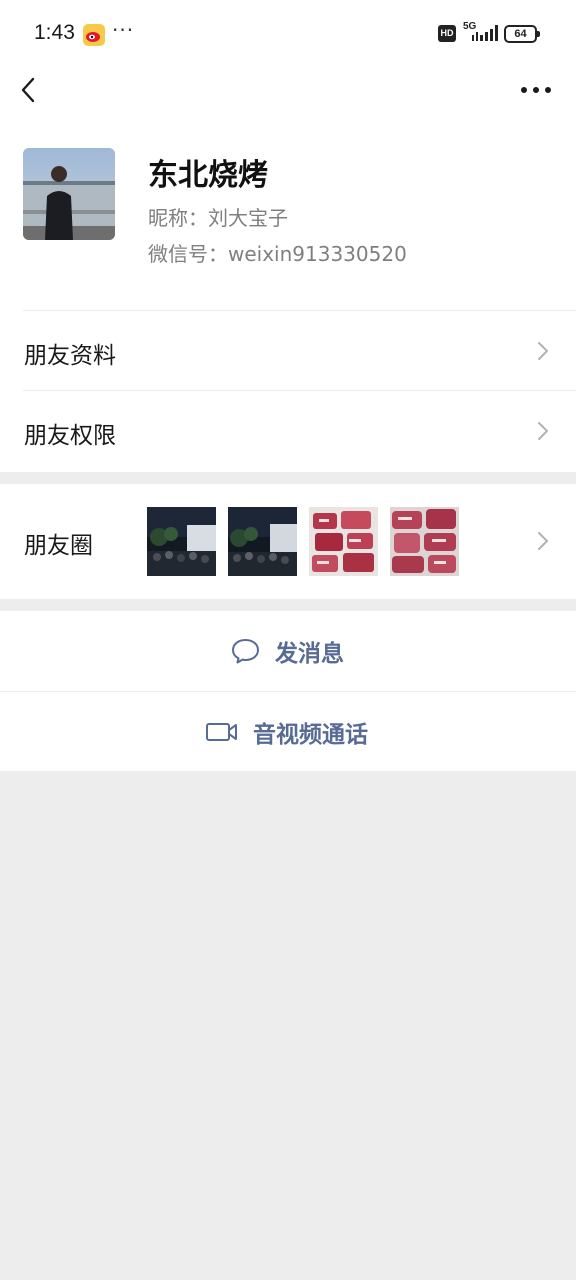  Describe the element at coordinates (485, 33) in the screenshot. I see `signal-strength-icon` at that location.